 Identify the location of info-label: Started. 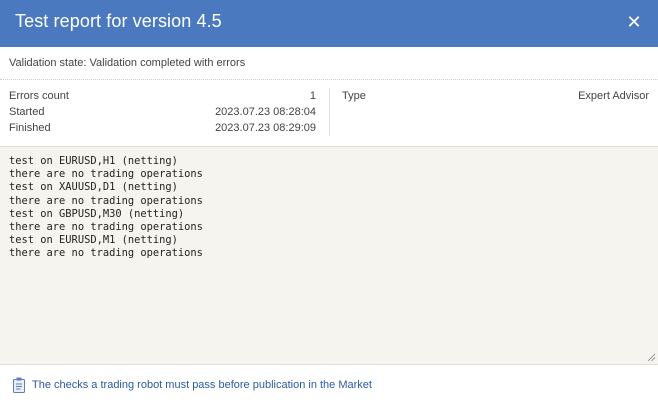
(27, 112).